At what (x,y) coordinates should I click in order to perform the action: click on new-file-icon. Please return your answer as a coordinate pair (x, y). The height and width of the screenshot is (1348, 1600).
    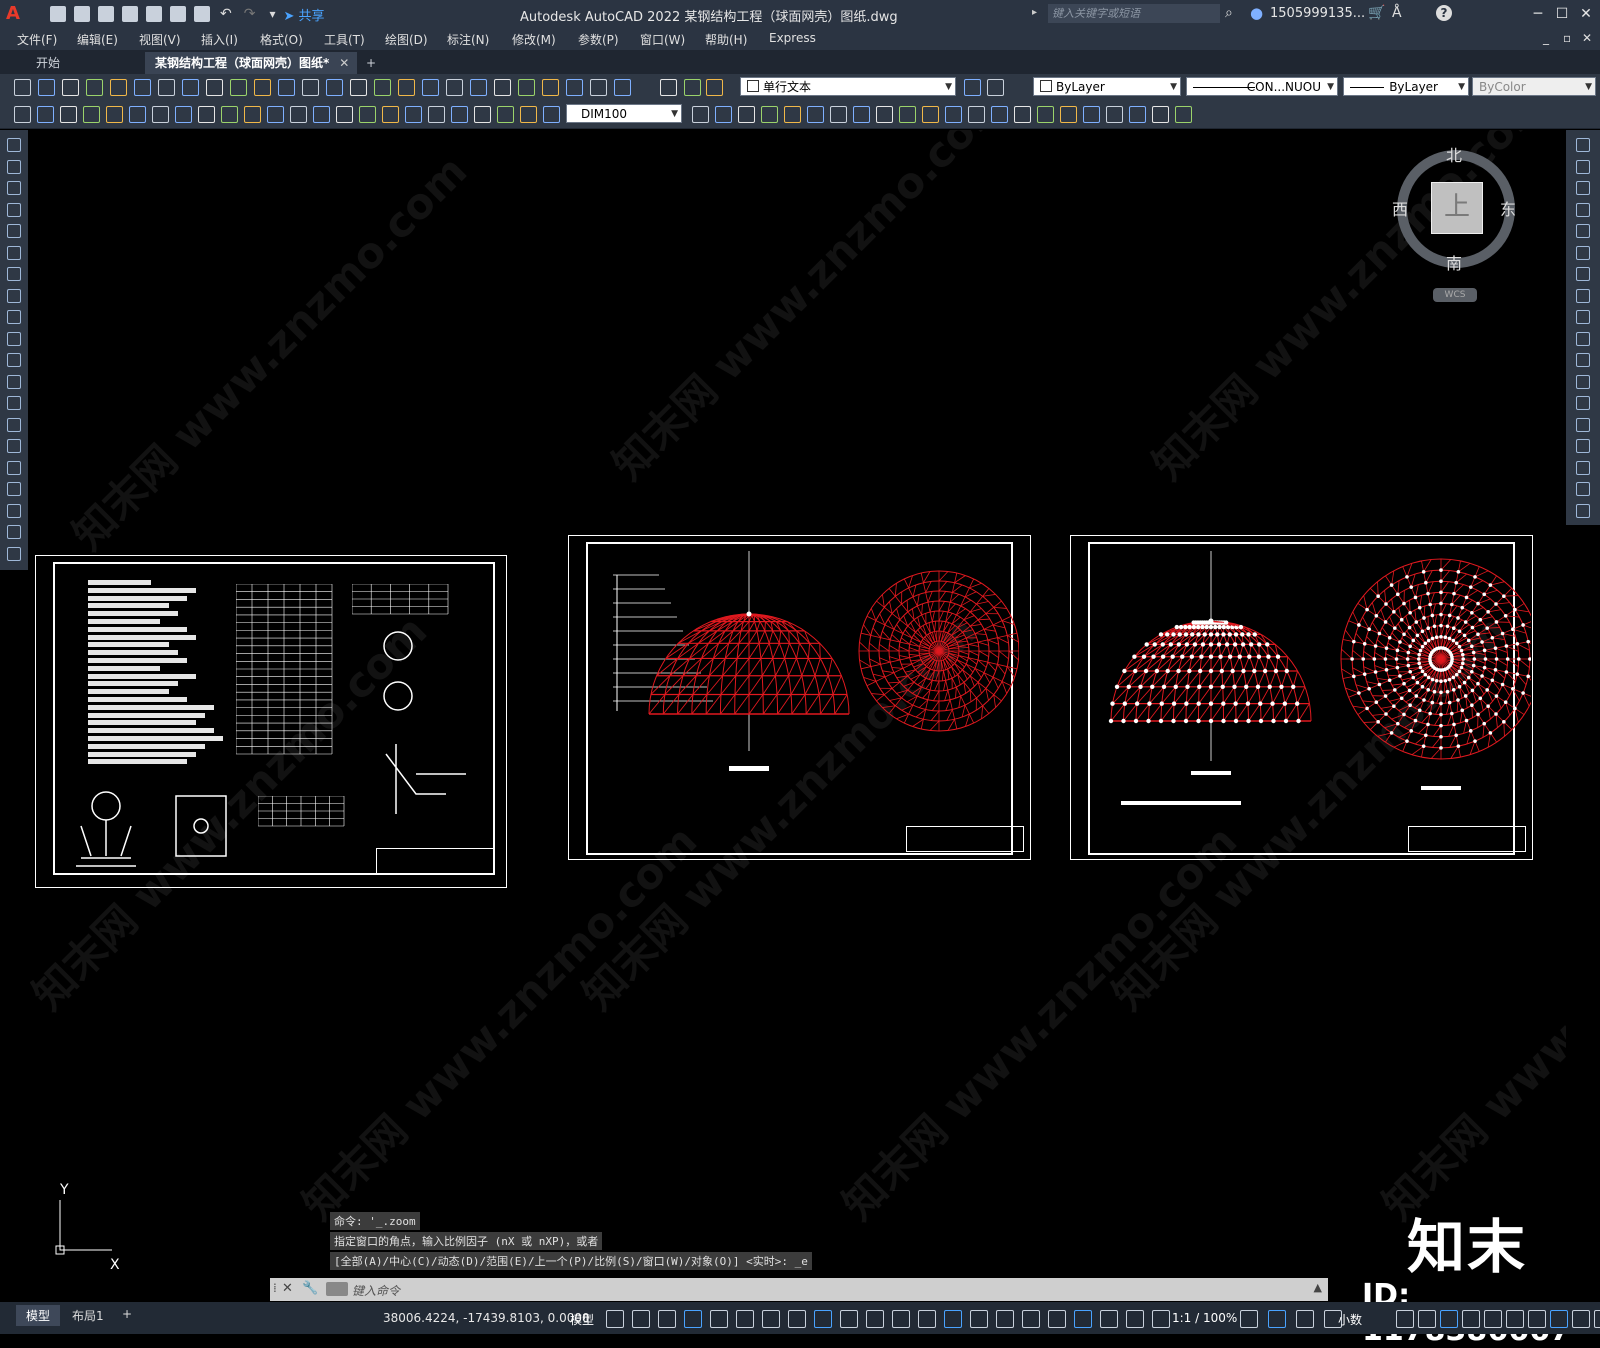
    Looking at the image, I should click on (58, 14).